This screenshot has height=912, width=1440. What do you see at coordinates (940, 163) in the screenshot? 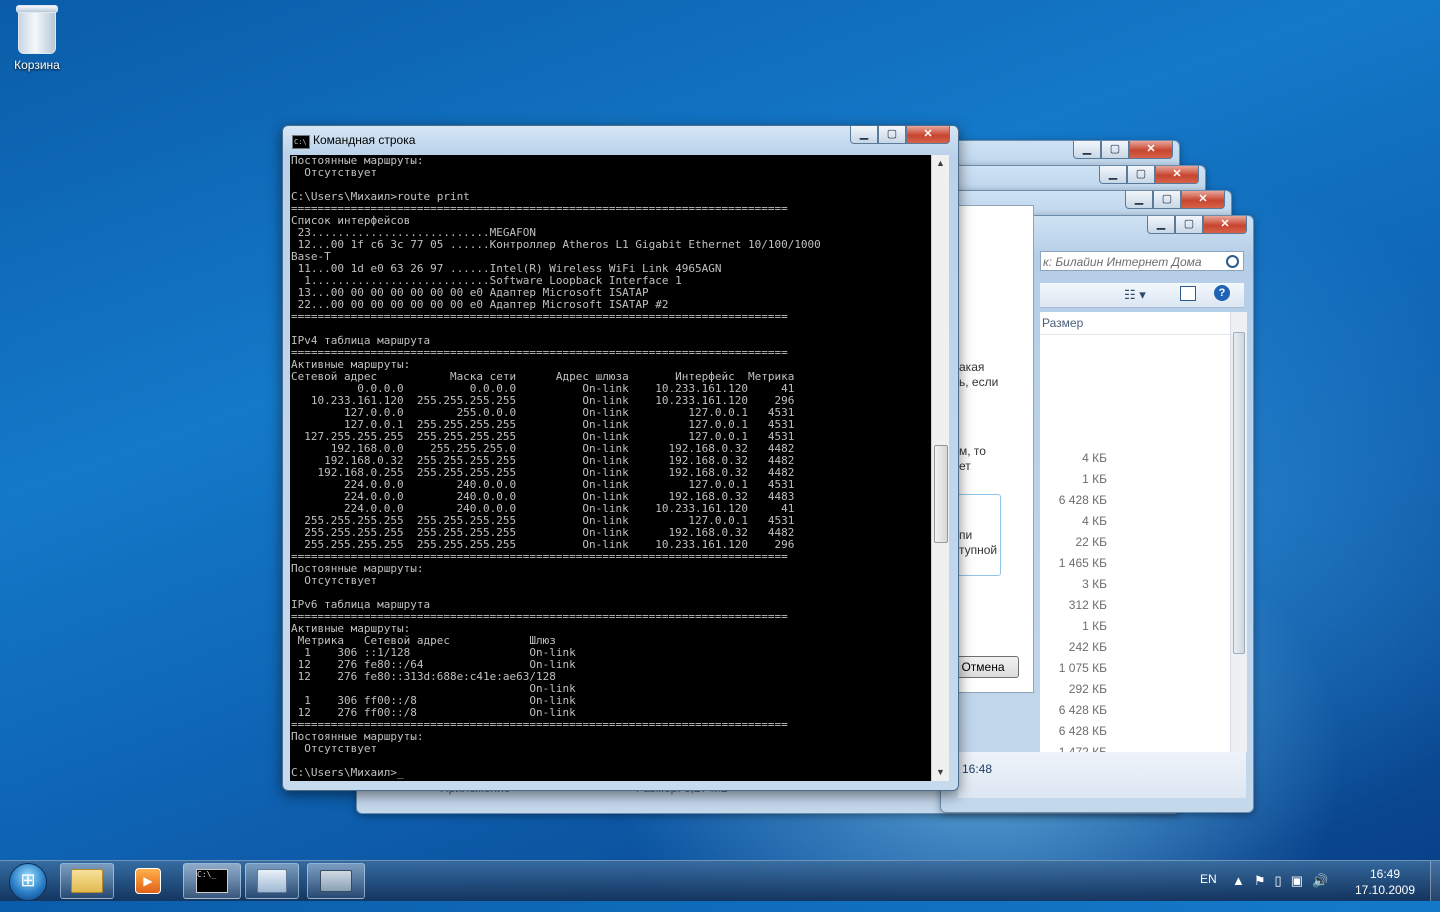
I see `scroll-up-arrow-icon: ▲` at bounding box center [940, 163].